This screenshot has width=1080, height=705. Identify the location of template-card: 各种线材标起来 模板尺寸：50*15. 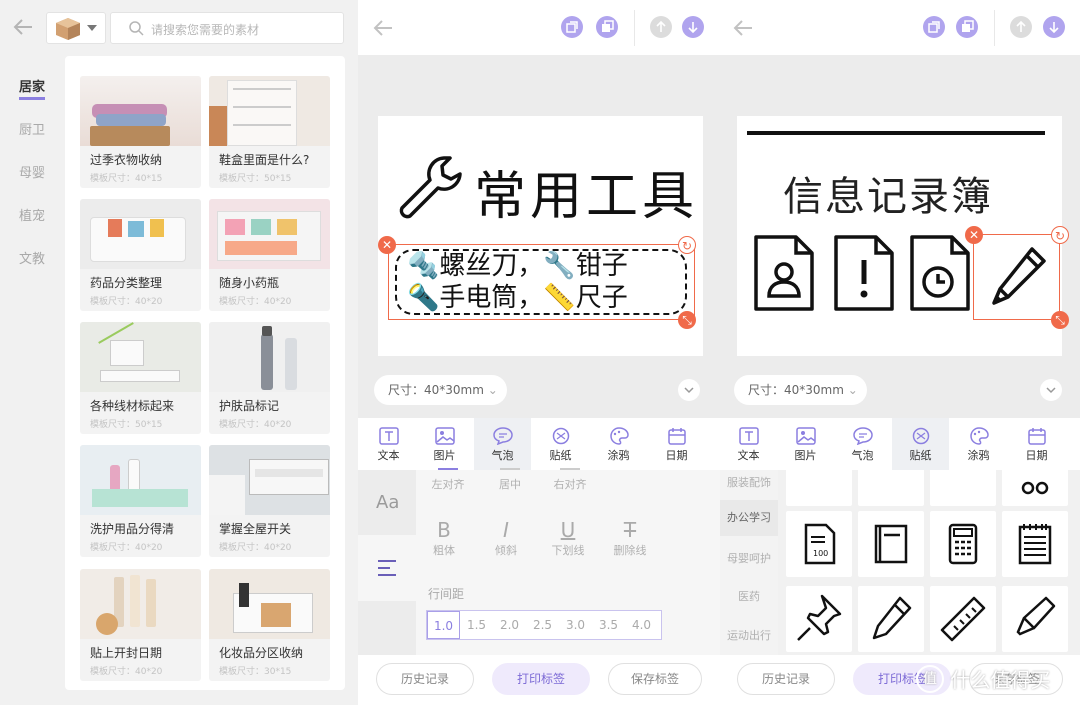
(140, 378).